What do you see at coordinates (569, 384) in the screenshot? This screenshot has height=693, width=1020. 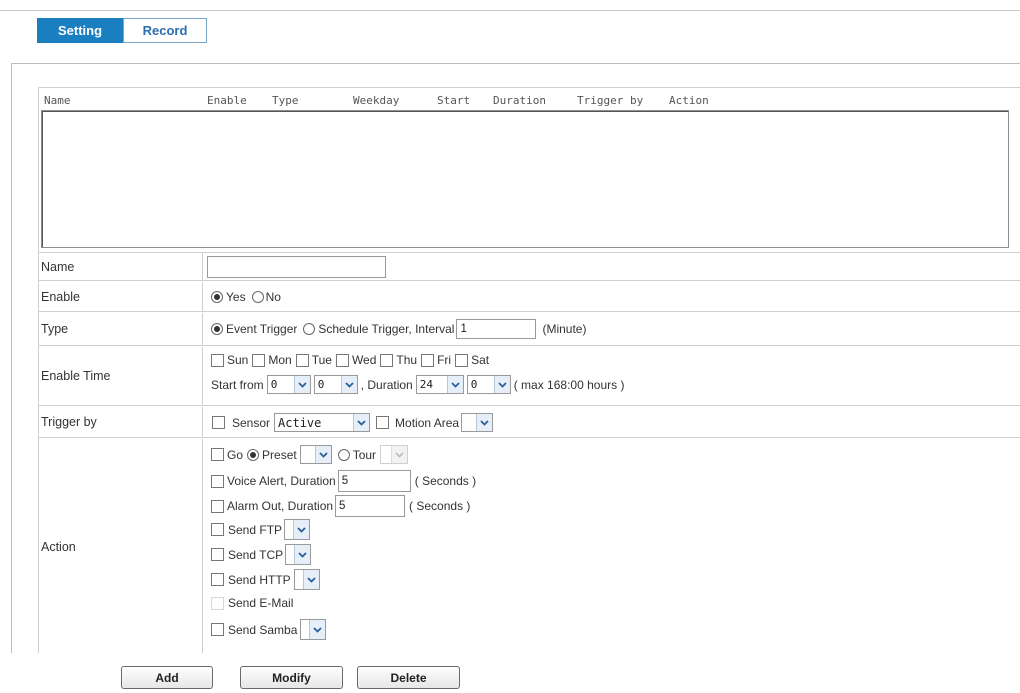 I see `max-duration-note: ( max 168:00 hours )` at bounding box center [569, 384].